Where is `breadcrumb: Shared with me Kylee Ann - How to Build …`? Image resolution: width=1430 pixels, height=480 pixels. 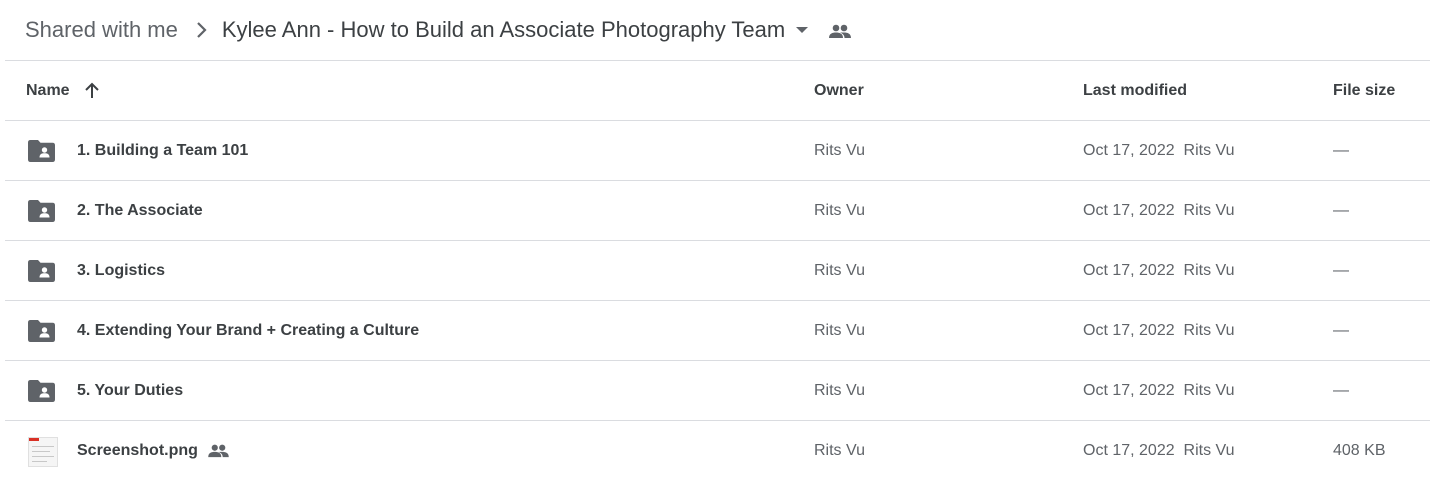 breadcrumb: Shared with me Kylee Ann - How to Build … is located at coordinates (715, 30).